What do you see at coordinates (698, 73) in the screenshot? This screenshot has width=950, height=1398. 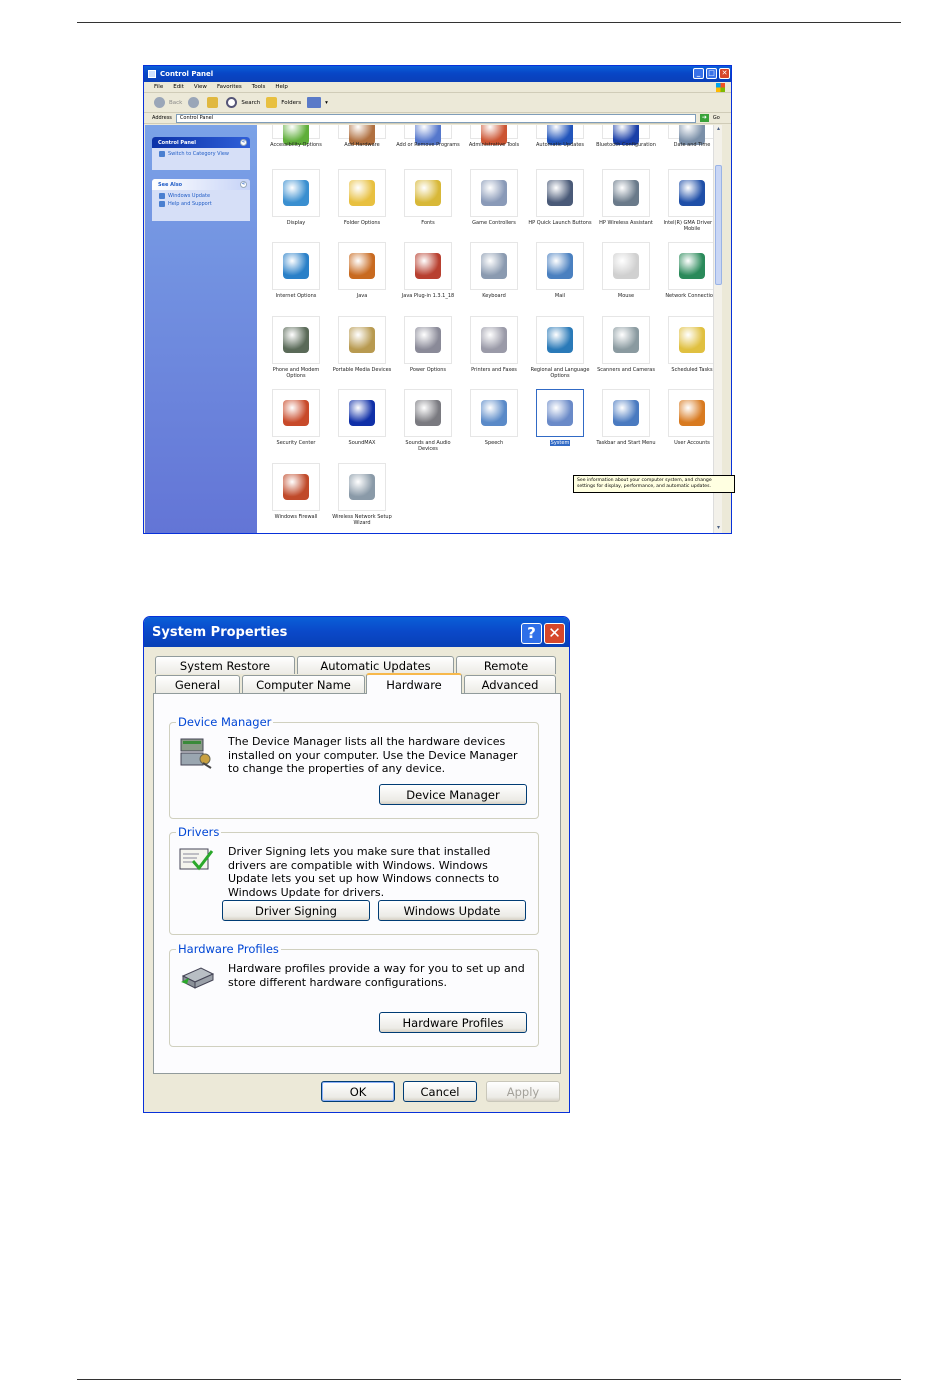 I see `minimize-button: _` at bounding box center [698, 73].